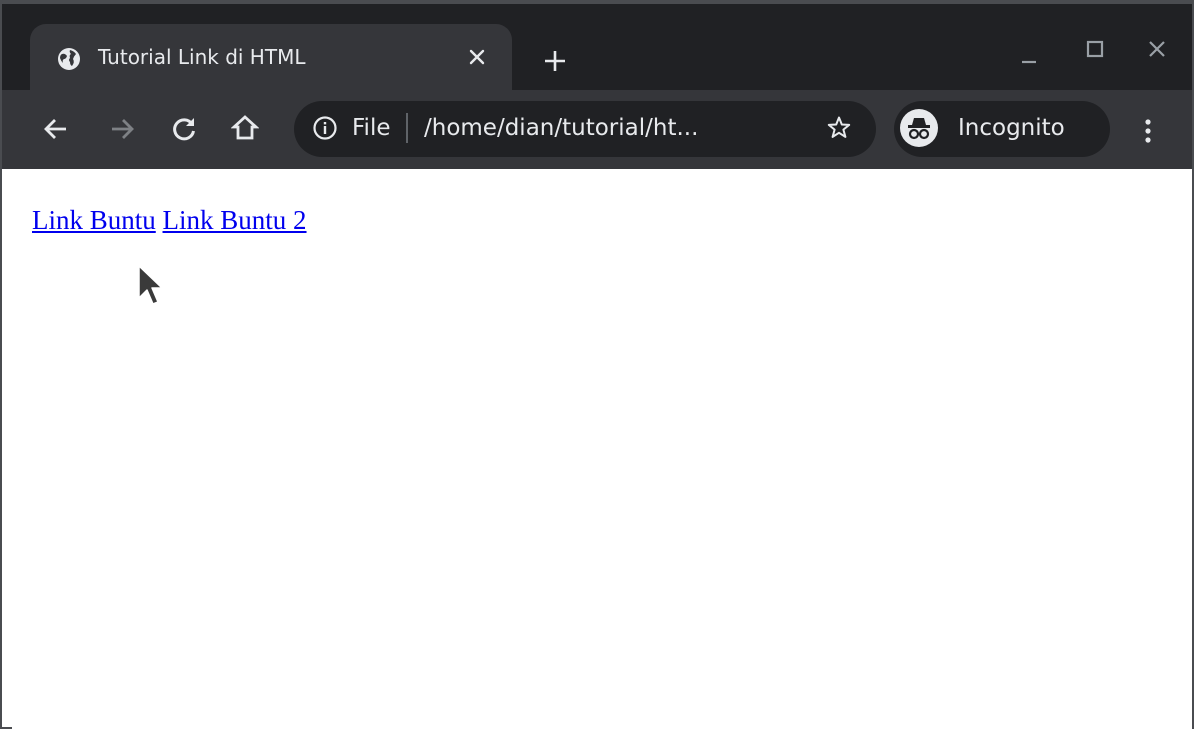 The image size is (1194, 729). What do you see at coordinates (69, 59) in the screenshot?
I see `globe-icon` at bounding box center [69, 59].